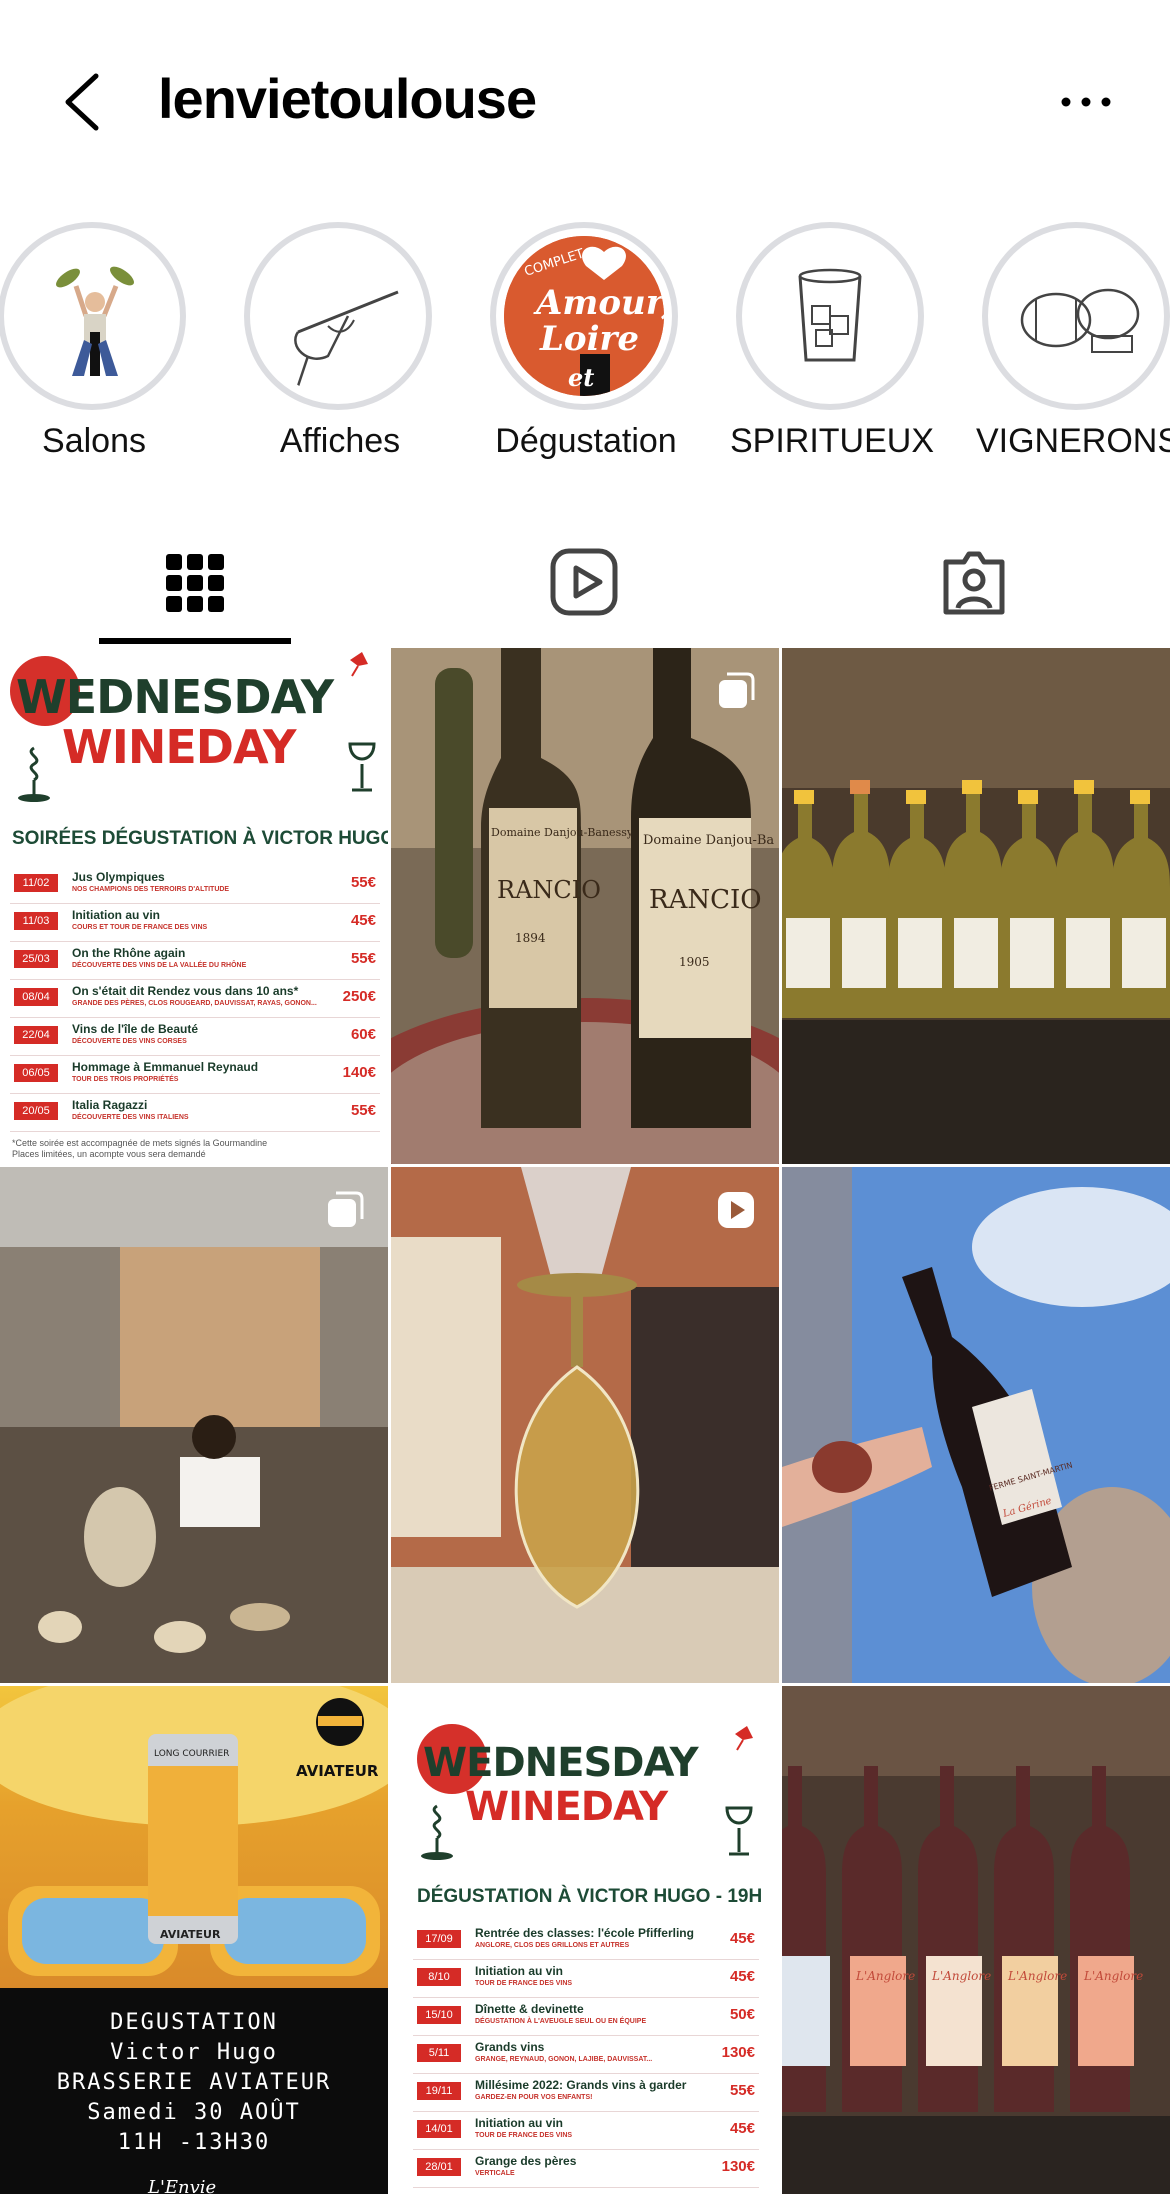 The image size is (1170, 2194). What do you see at coordinates (976, 1940) in the screenshot?
I see `post-anglore-bottles: L'Anglore L'Anglore L'Anglore L'Anglore` at bounding box center [976, 1940].